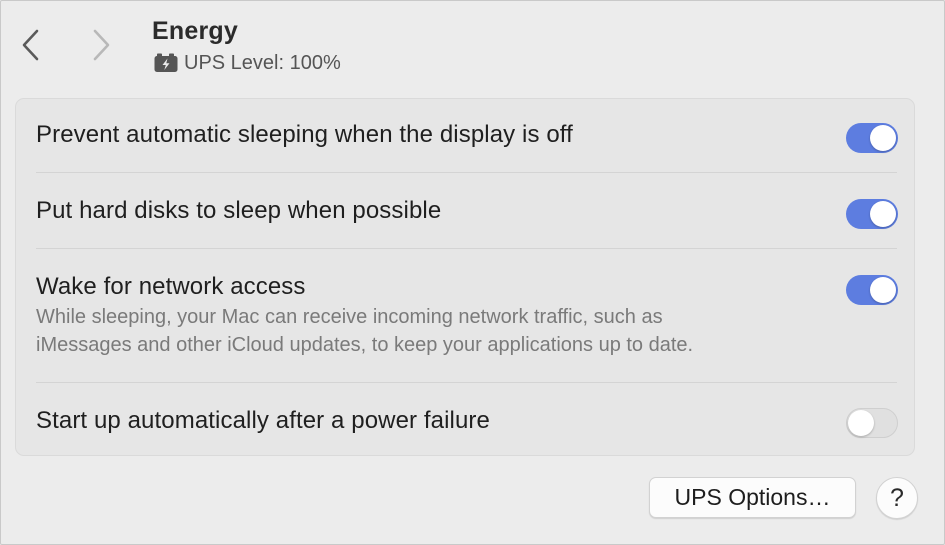 The width and height of the screenshot is (945, 545). I want to click on forward-button, so click(101, 45).